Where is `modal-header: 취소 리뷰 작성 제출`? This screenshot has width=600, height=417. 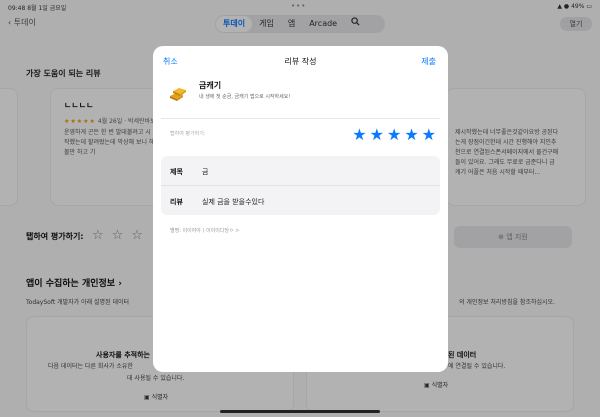 modal-header: 취소 리뷰 작성 제출 is located at coordinates (300, 60).